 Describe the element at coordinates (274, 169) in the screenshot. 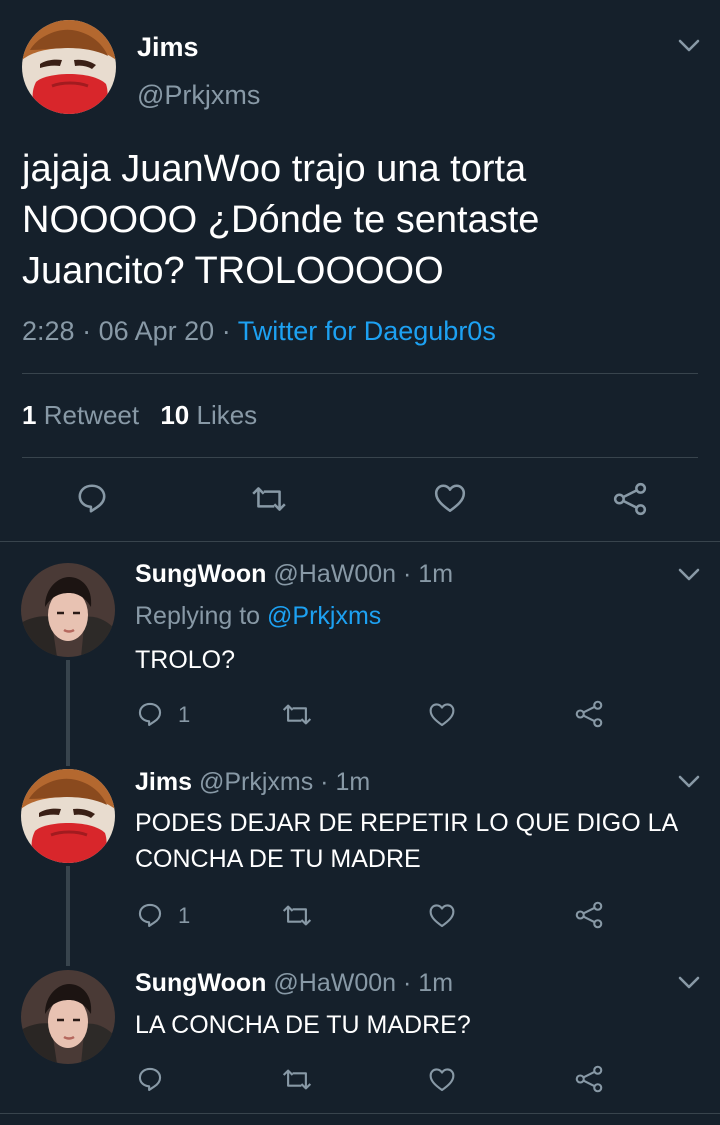

I see `tweet-text-line: jajaja JuanWoo trajo una torta` at that location.